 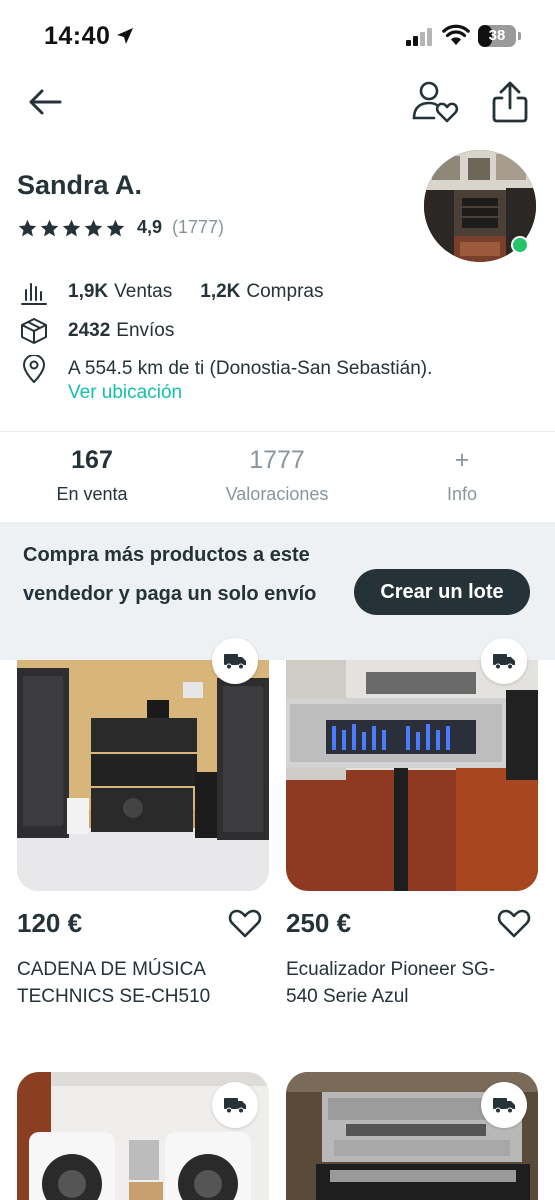 I want to click on product-price: 120 €, so click(x=50, y=923).